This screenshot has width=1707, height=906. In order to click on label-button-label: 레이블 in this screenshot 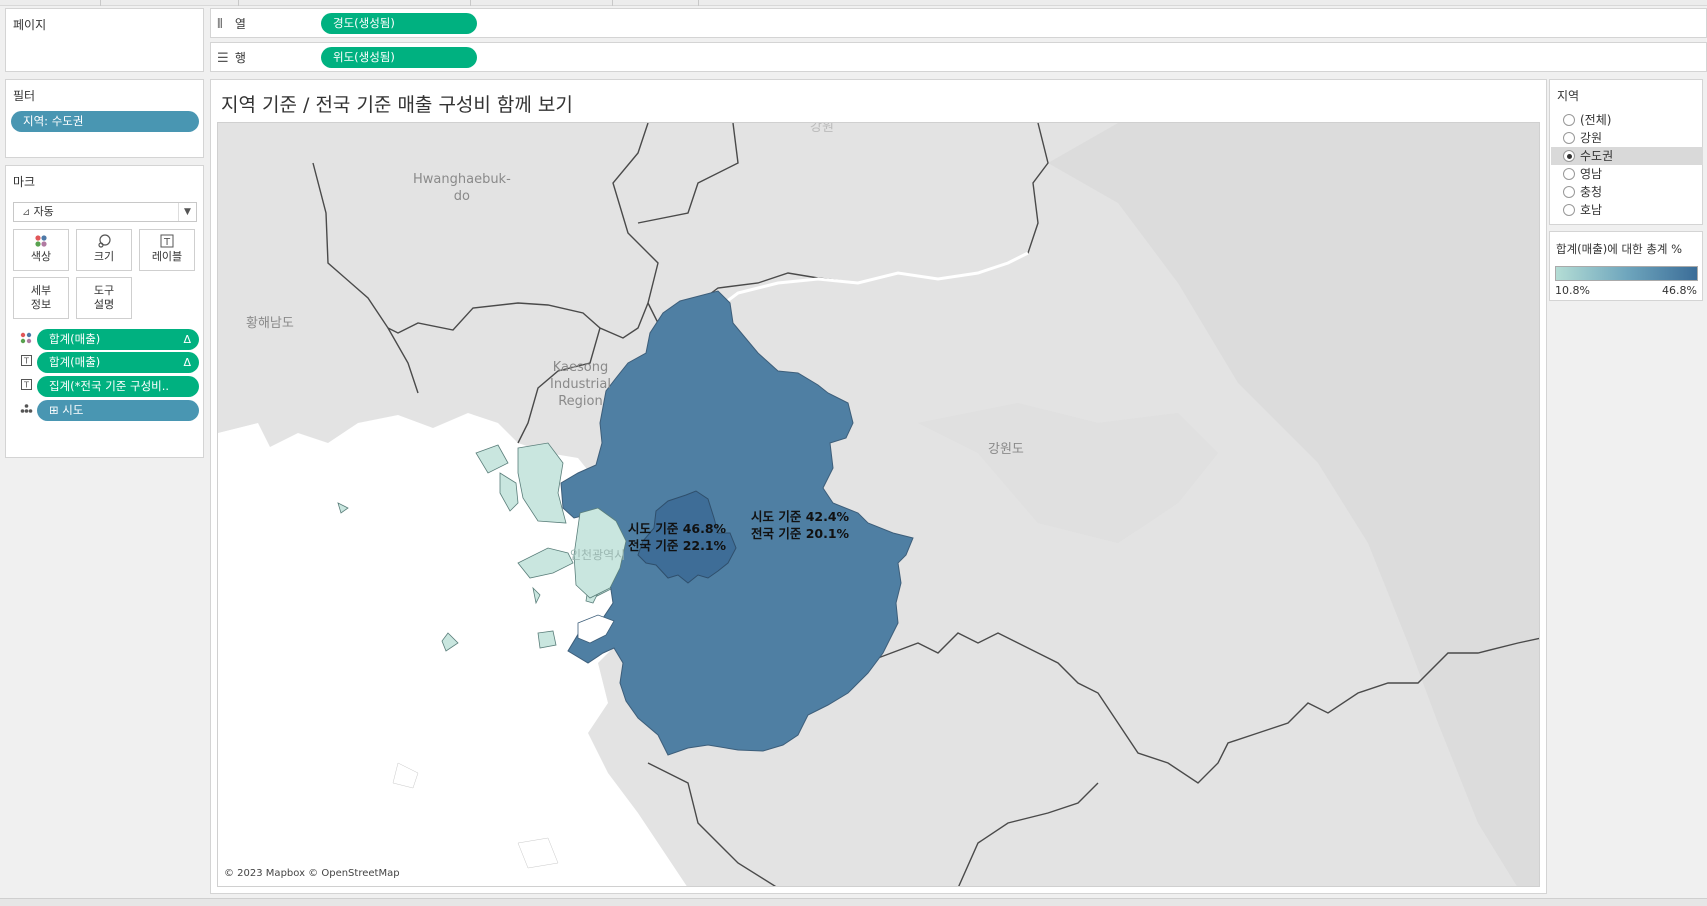, I will do `click(167, 256)`.